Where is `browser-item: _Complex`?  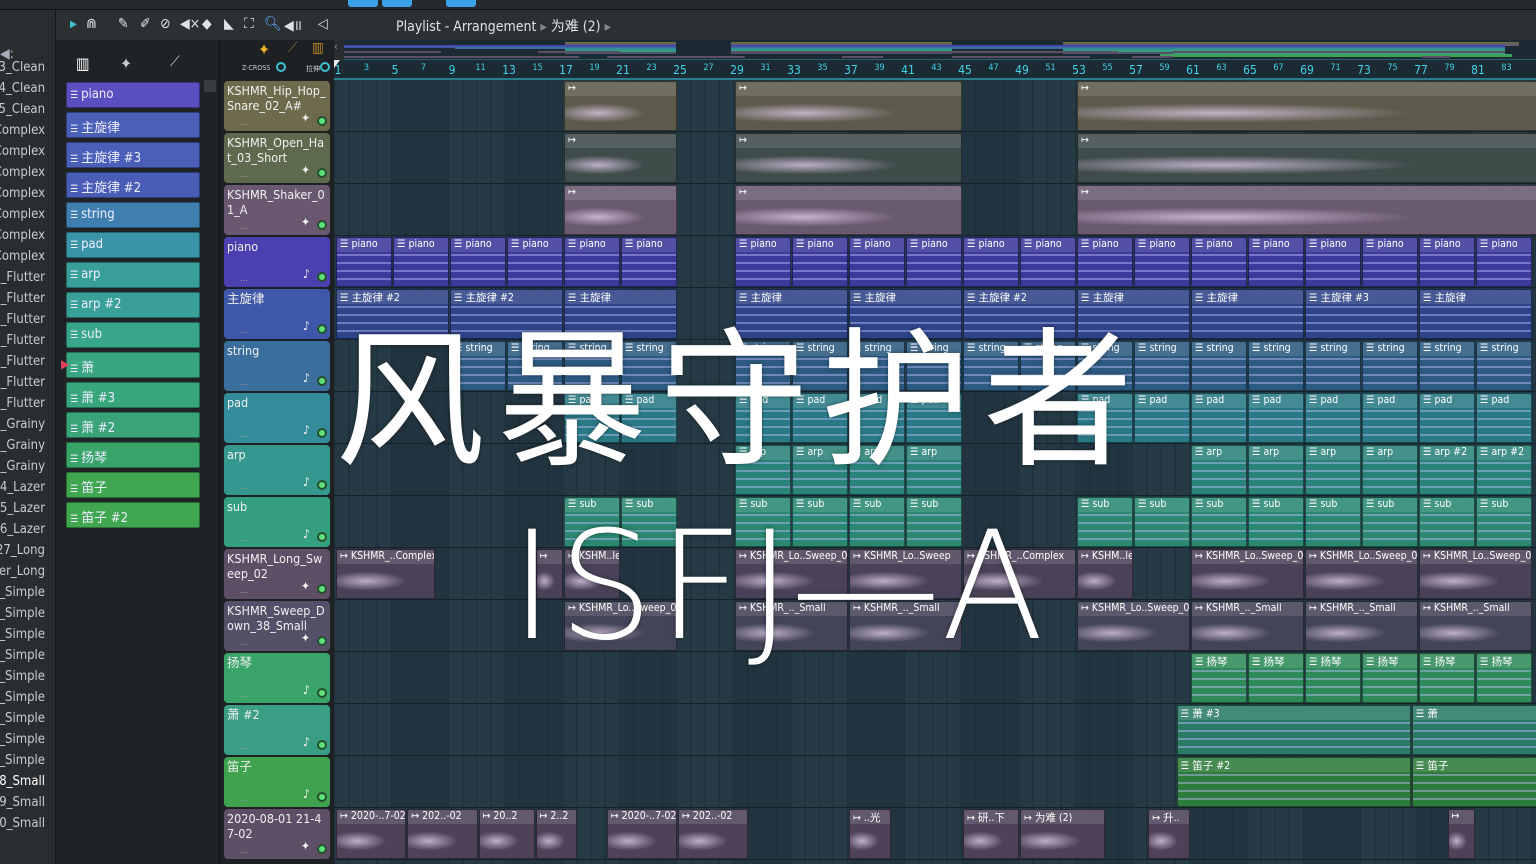 browser-item: _Complex is located at coordinates (22, 172).